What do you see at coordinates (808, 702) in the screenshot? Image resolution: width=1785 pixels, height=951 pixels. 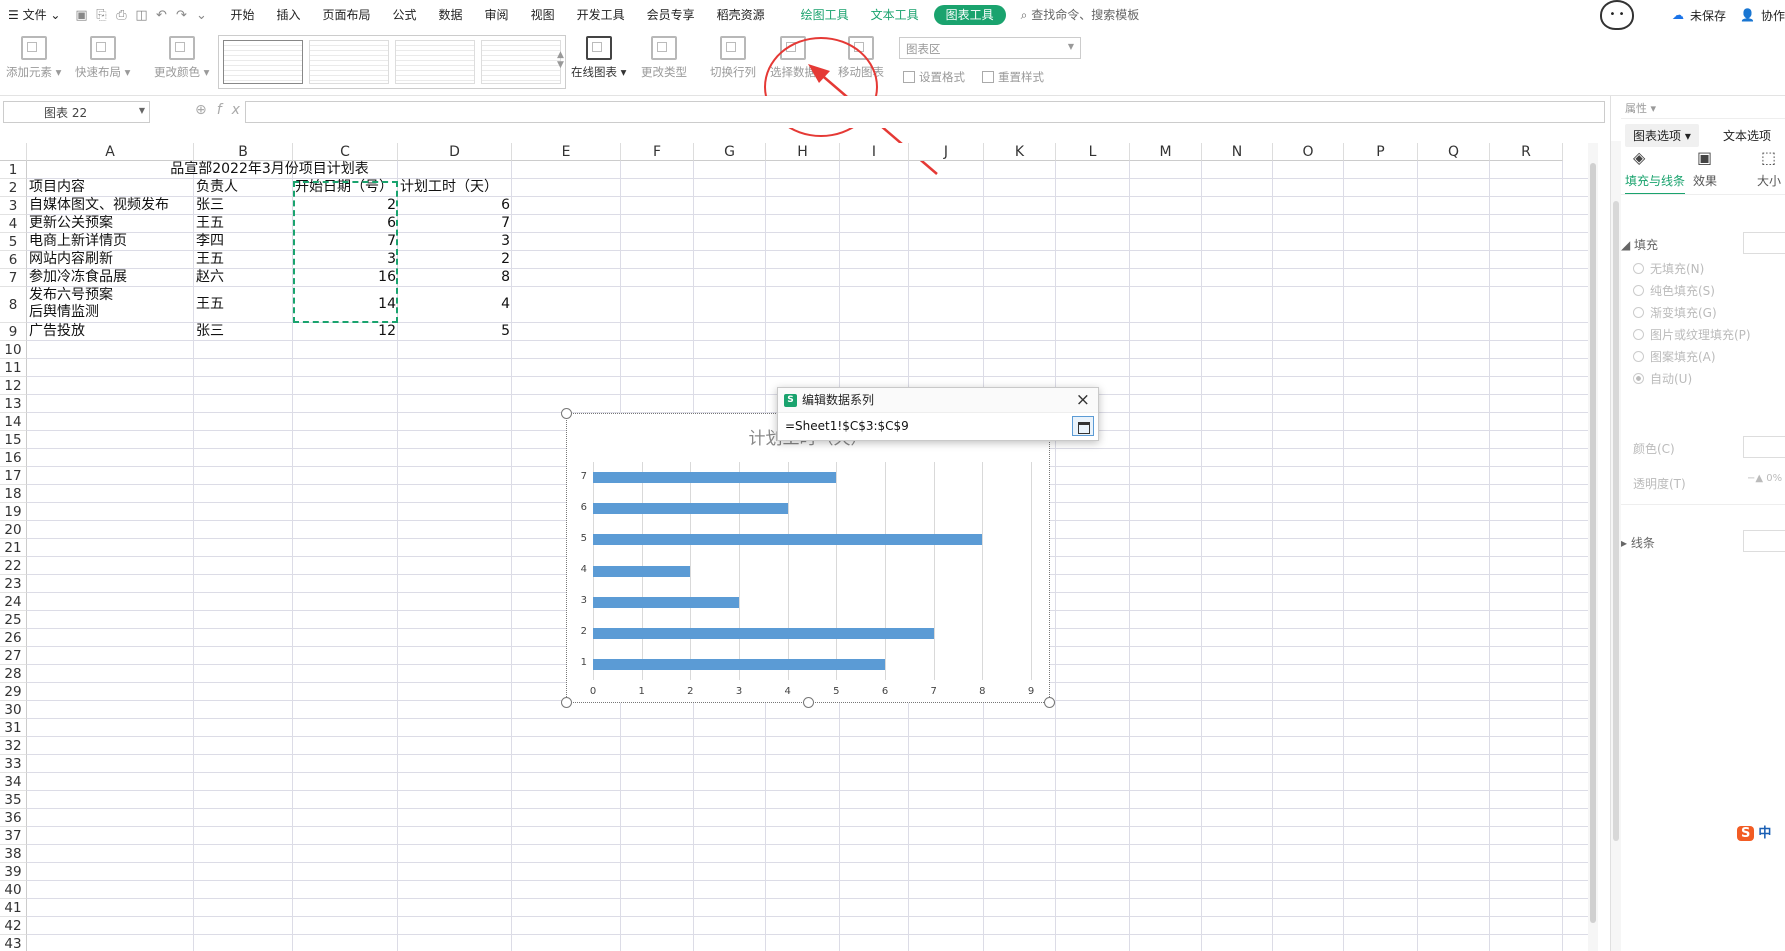 I see `resize-handle-b` at bounding box center [808, 702].